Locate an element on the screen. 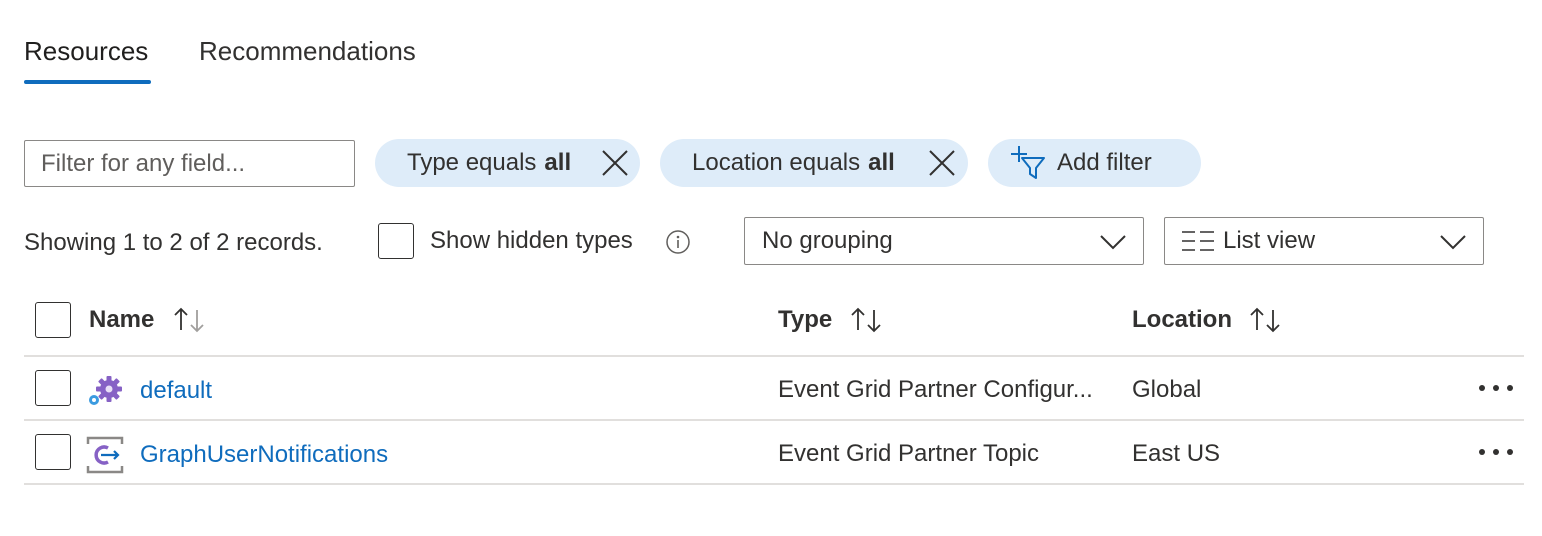 The width and height of the screenshot is (1542, 536). resource-name-link: GraphUserNotifications is located at coordinates (264, 455).